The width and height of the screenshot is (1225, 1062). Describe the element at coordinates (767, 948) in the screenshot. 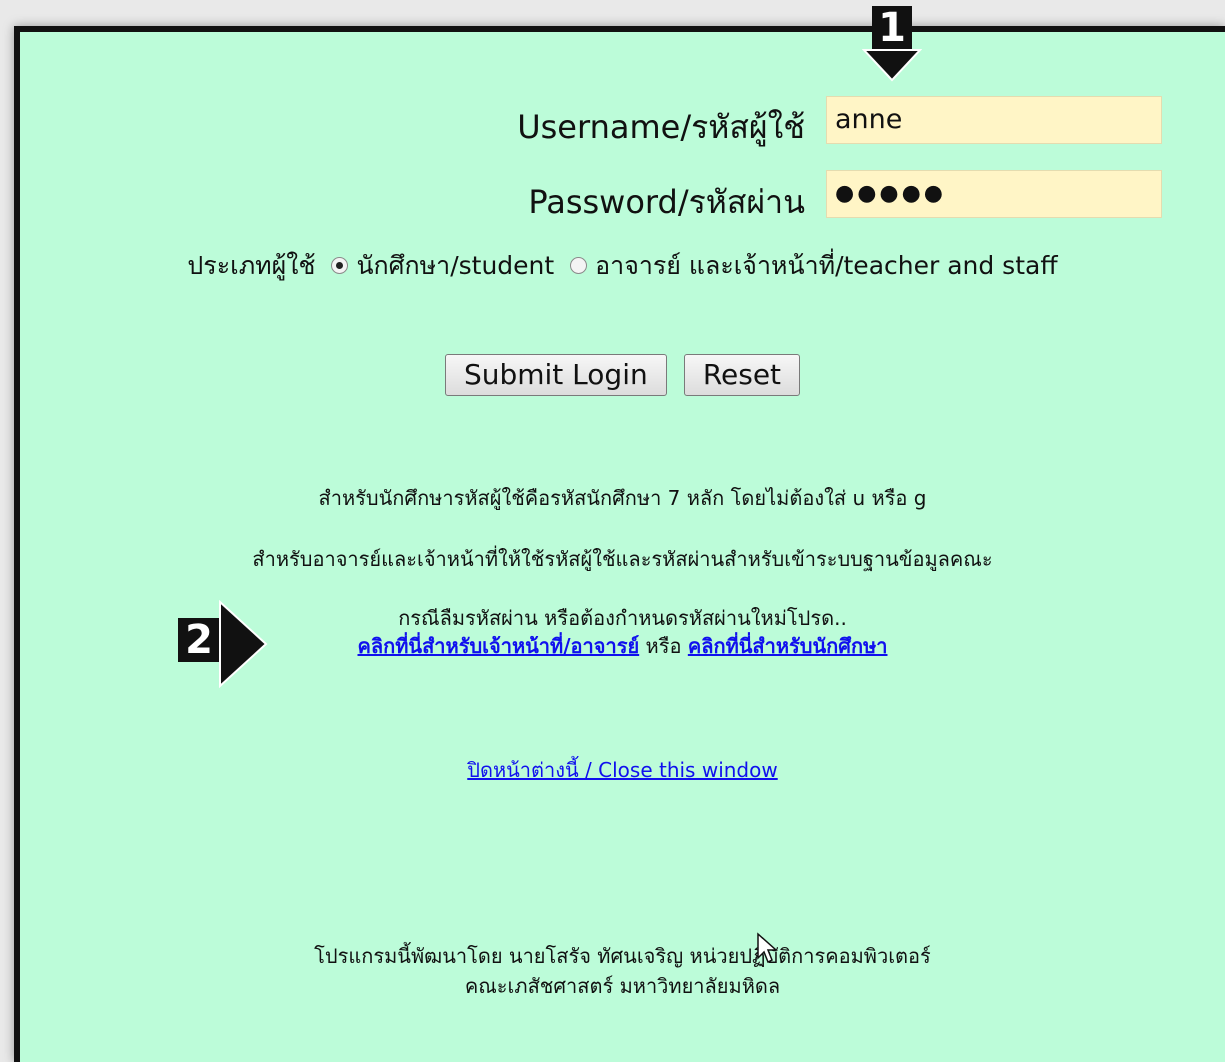

I see `mouse-cursor-icon` at that location.